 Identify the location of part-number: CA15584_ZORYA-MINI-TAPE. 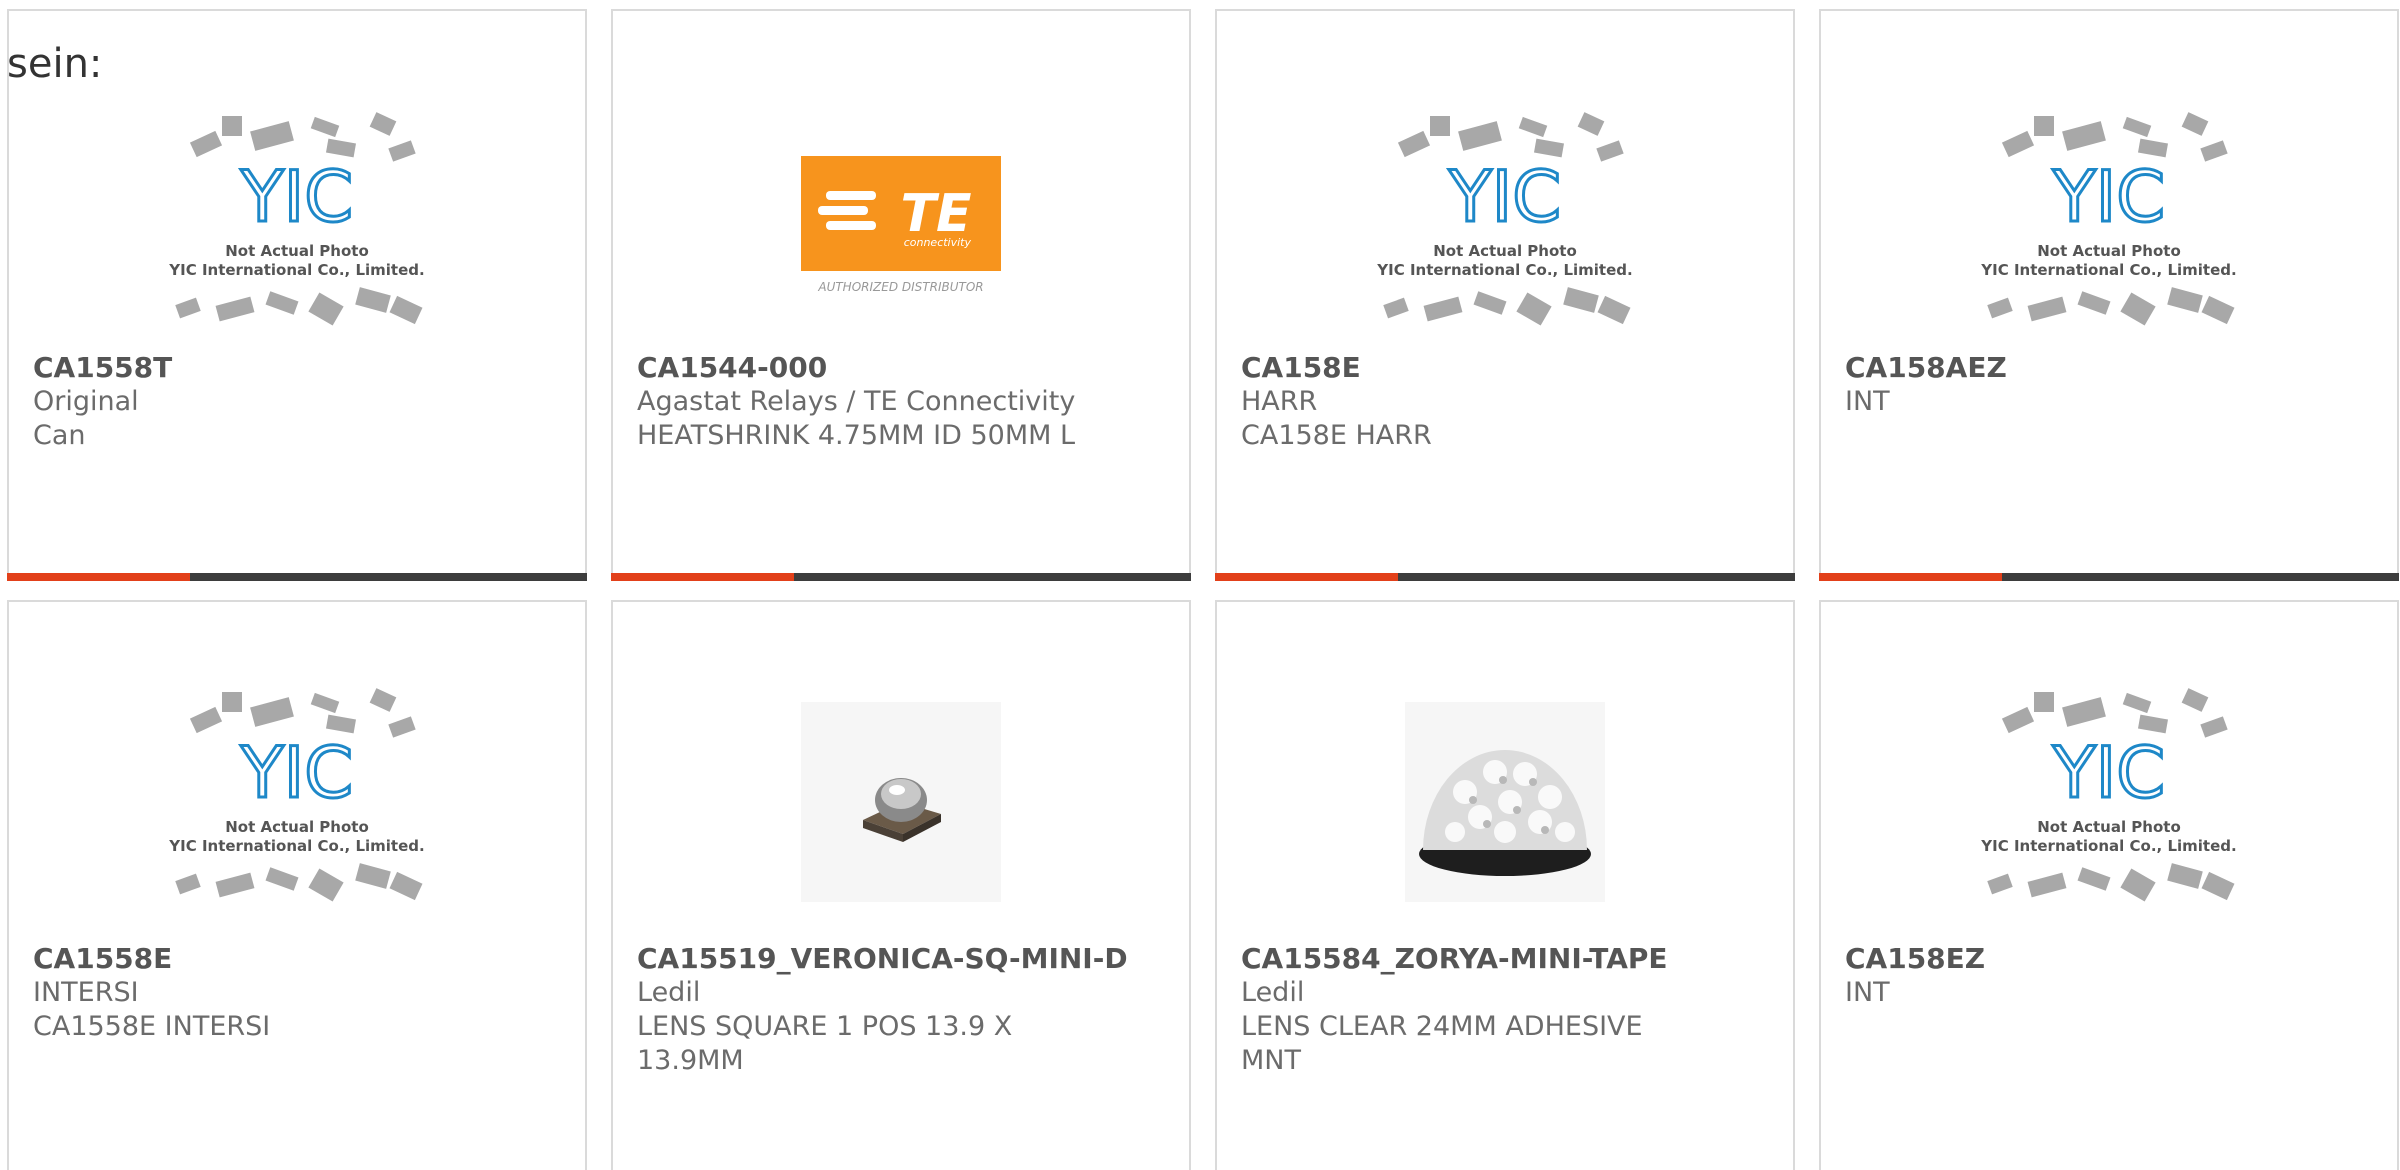
(1505, 959).